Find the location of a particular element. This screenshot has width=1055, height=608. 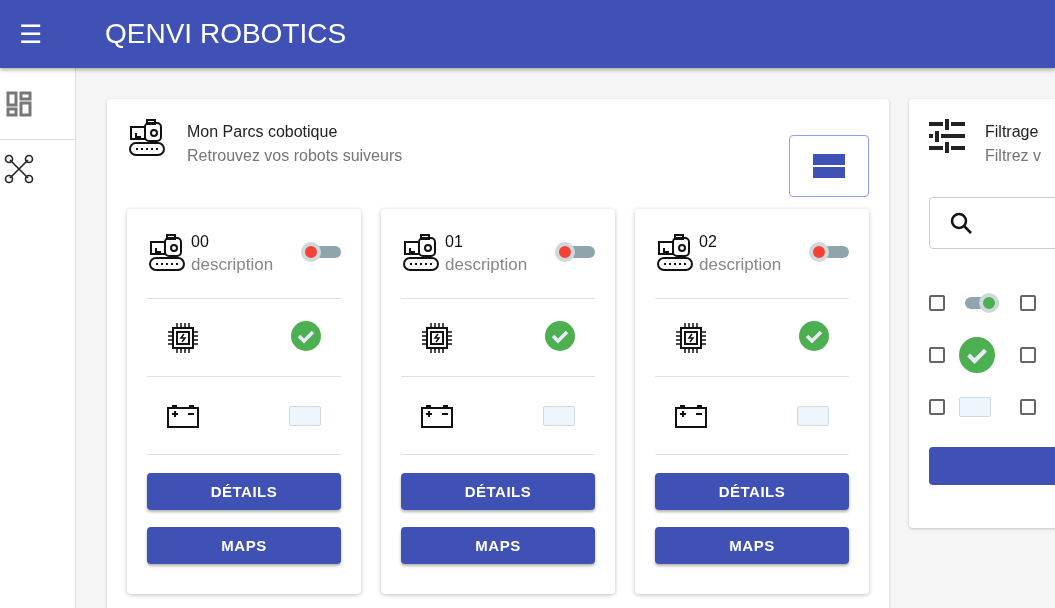

search-icon is located at coordinates (961, 223).